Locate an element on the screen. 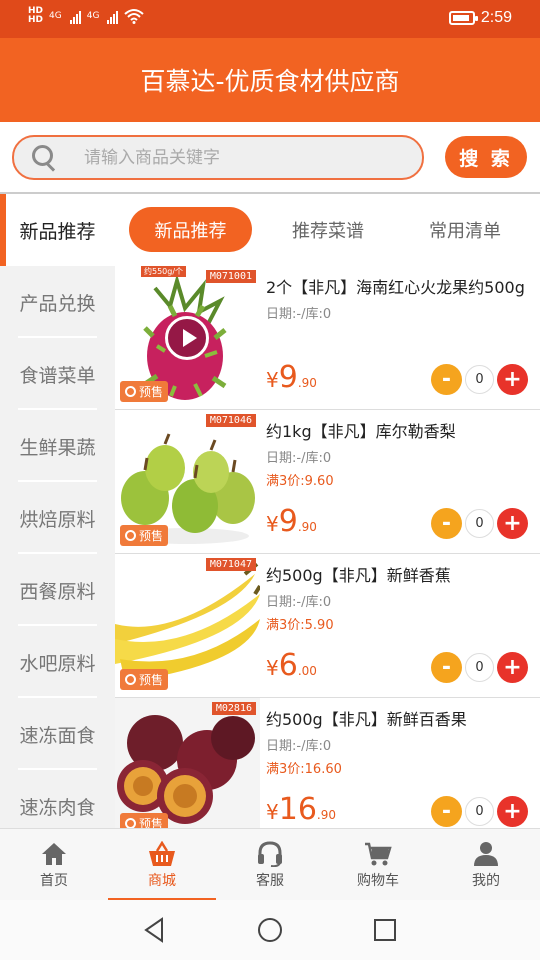 This screenshot has height=960, width=540. sidebar-item-frozen-meat: 速冻肉食 is located at coordinates (57, 799).